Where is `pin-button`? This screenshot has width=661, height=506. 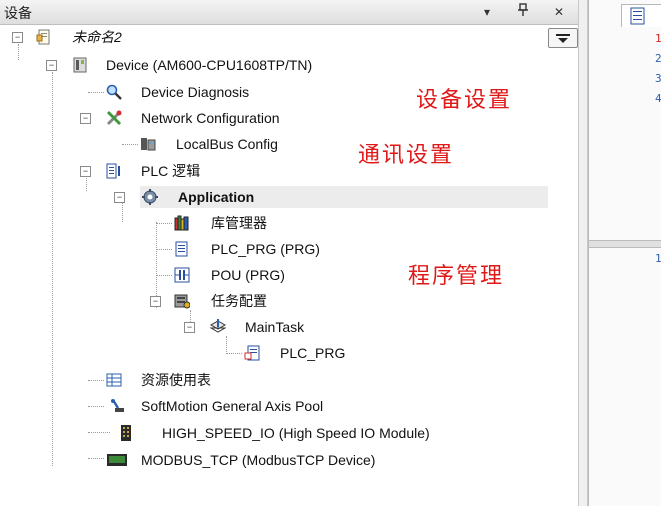
pin-button is located at coordinates (523, 12).